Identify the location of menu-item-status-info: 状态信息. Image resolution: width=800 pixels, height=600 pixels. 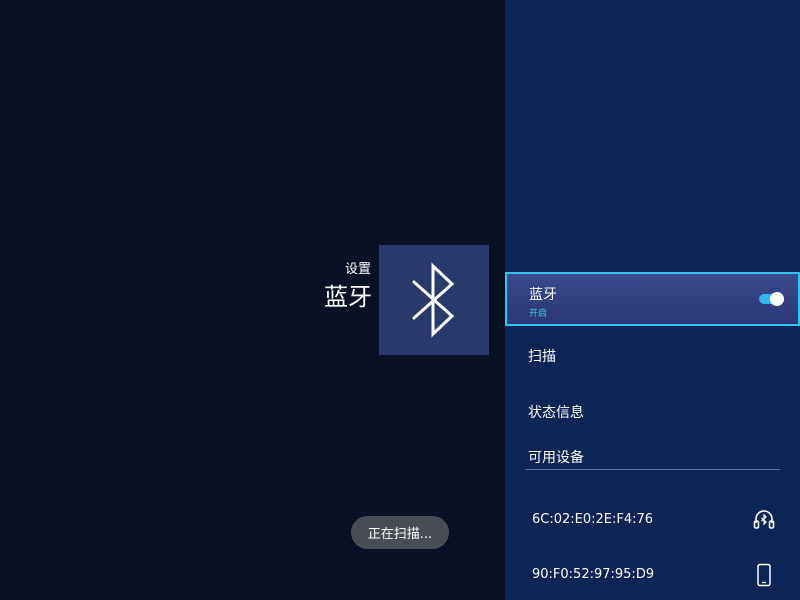
(652, 413).